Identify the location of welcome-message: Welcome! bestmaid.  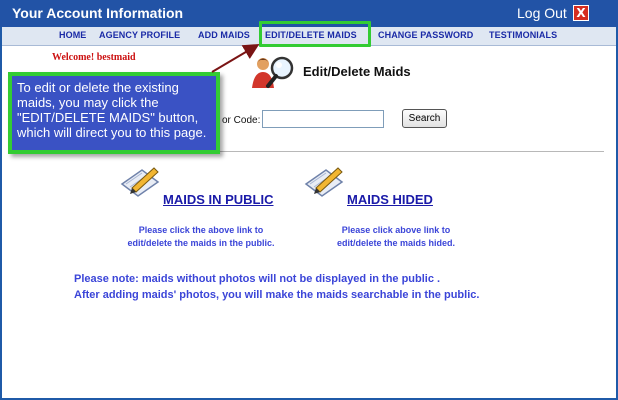
(94, 57).